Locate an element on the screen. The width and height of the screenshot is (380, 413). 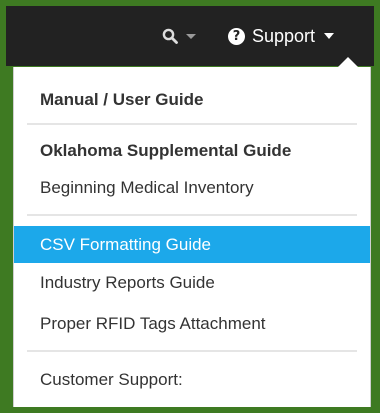
search-dropdown-toggle is located at coordinates (179, 36).